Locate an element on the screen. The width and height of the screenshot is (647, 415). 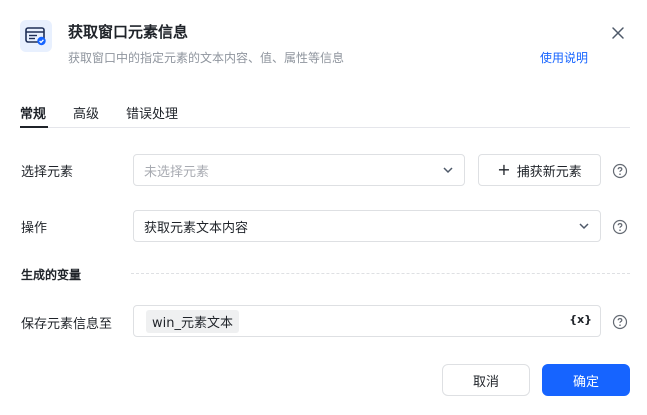
save-to-label: 保存元素信息至 is located at coordinates (67, 324).